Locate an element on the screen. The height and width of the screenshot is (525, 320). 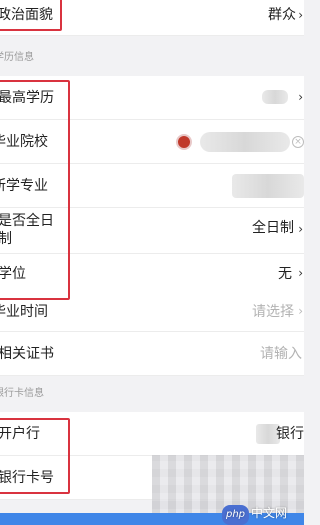
political-status-label: 政治面貌 is located at coordinates (26, 15).